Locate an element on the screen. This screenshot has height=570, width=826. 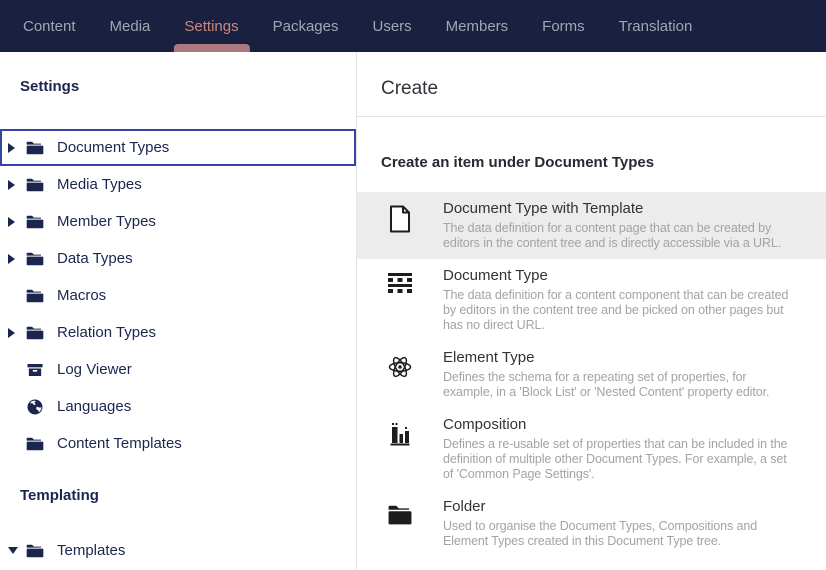
sidebar-item-member-types: Member Types is located at coordinates (178, 221).